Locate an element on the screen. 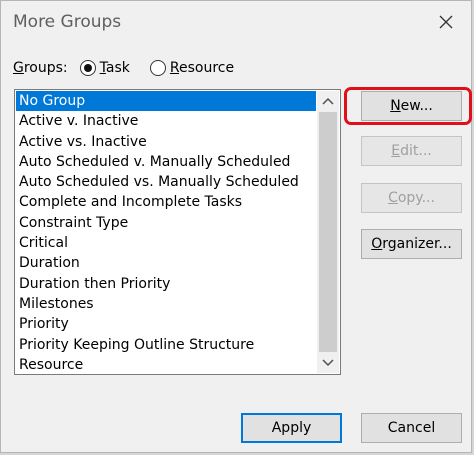  list-item: Milestones is located at coordinates (166, 304).